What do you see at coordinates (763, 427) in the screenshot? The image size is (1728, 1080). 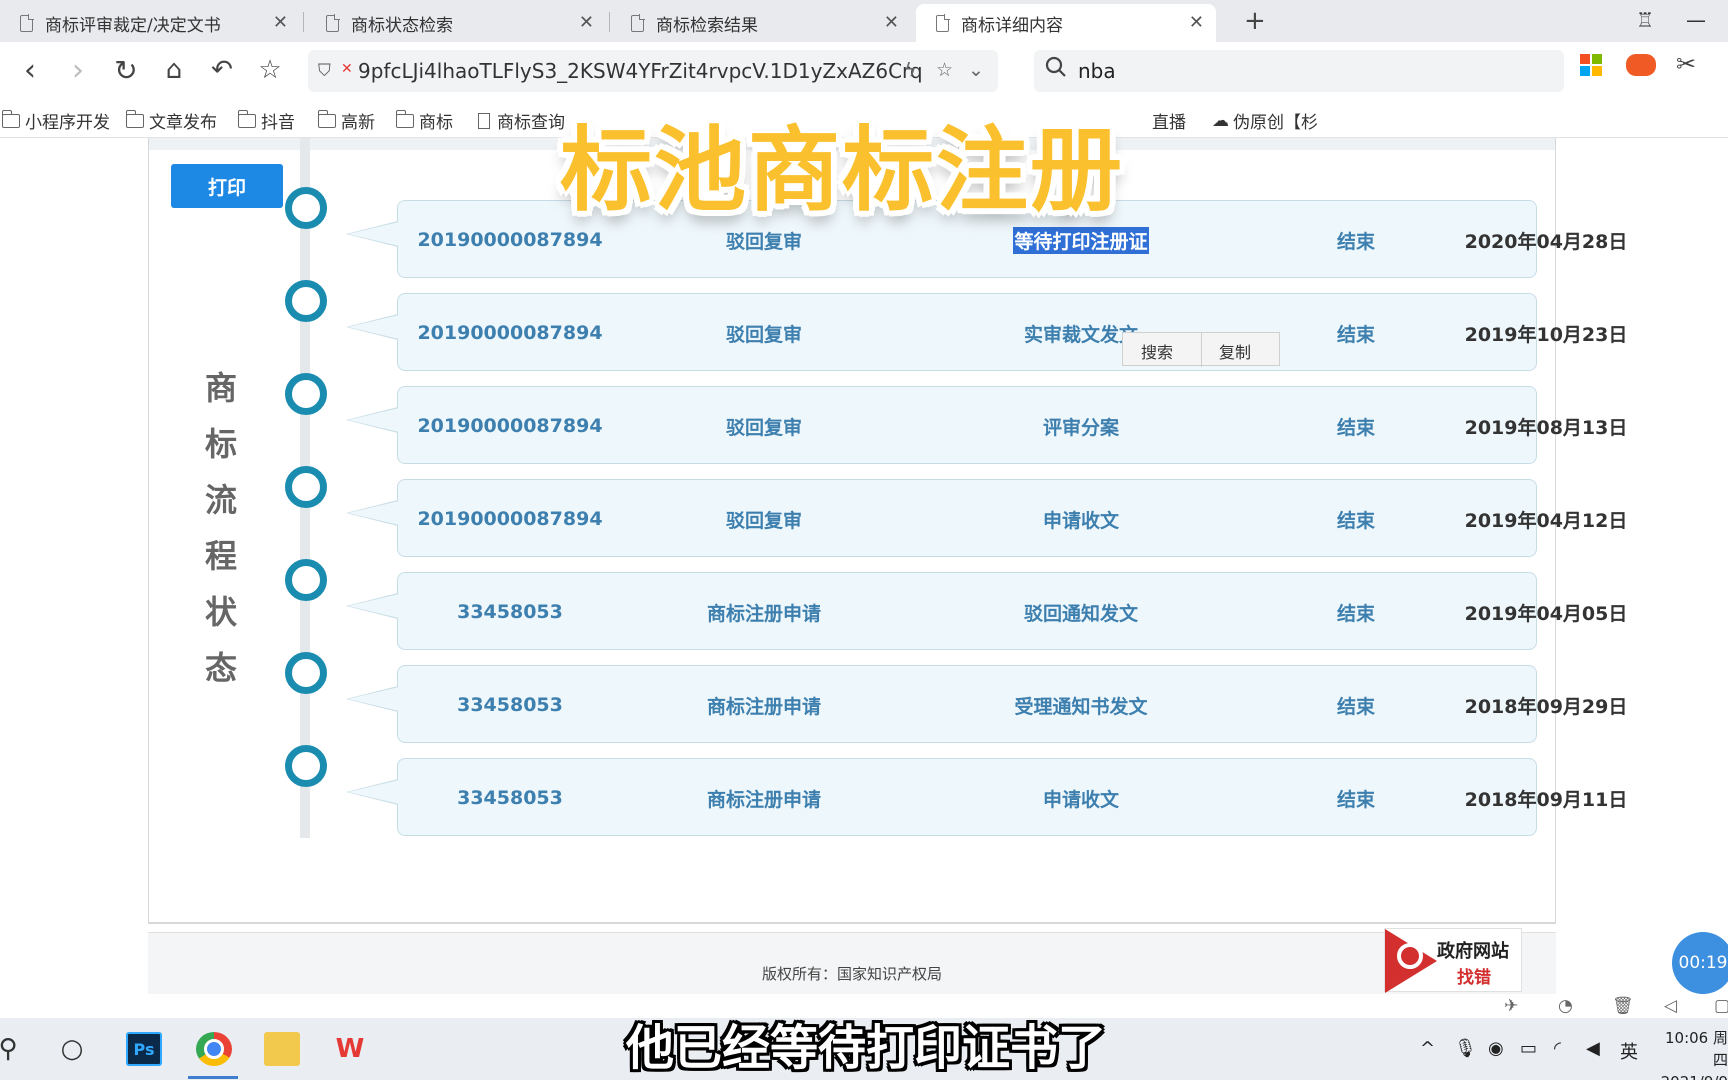 I see `business-type: 驳回复审` at bounding box center [763, 427].